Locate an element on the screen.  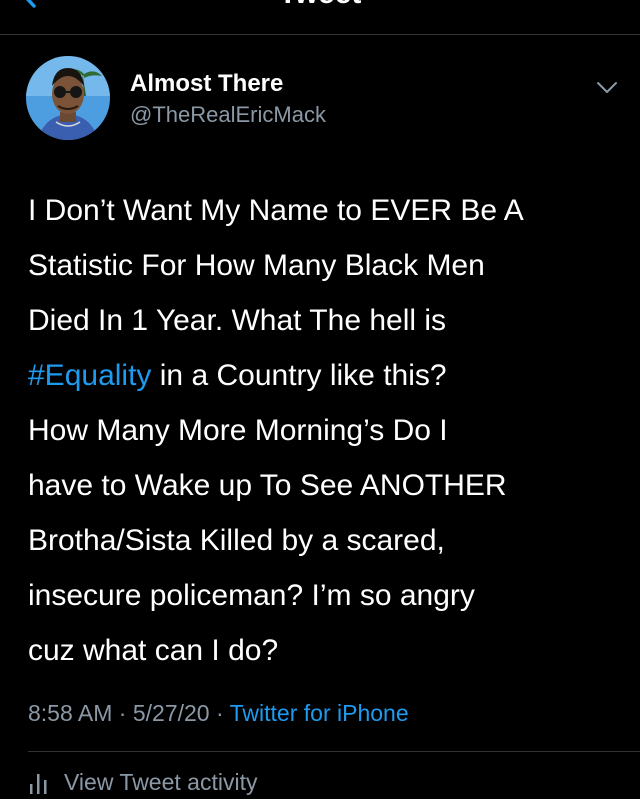
top-navigation-bar: Tweet is located at coordinates (320, 17).